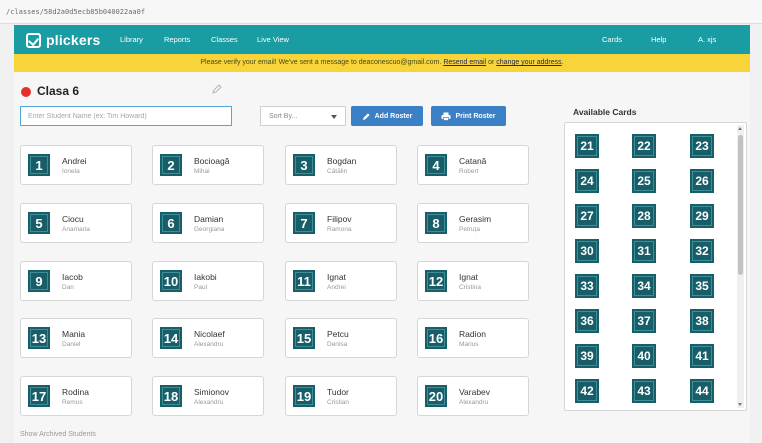  I want to click on available-card-tile: 21, so click(587, 146).